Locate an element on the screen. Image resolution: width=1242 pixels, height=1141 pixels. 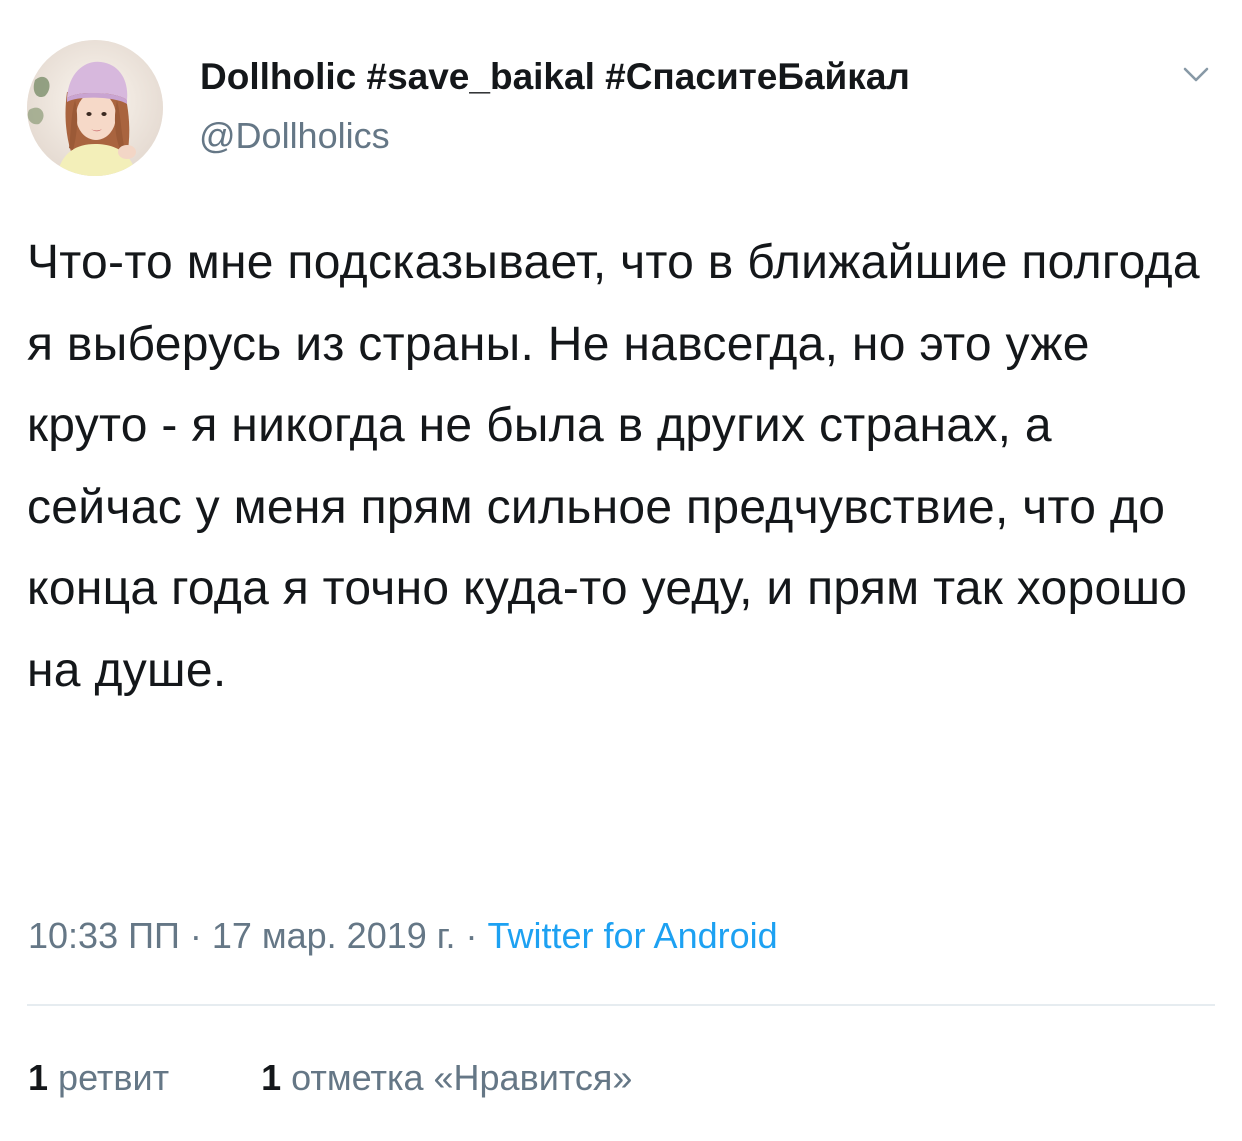
tweet-menu-button is located at coordinates (1196, 75).